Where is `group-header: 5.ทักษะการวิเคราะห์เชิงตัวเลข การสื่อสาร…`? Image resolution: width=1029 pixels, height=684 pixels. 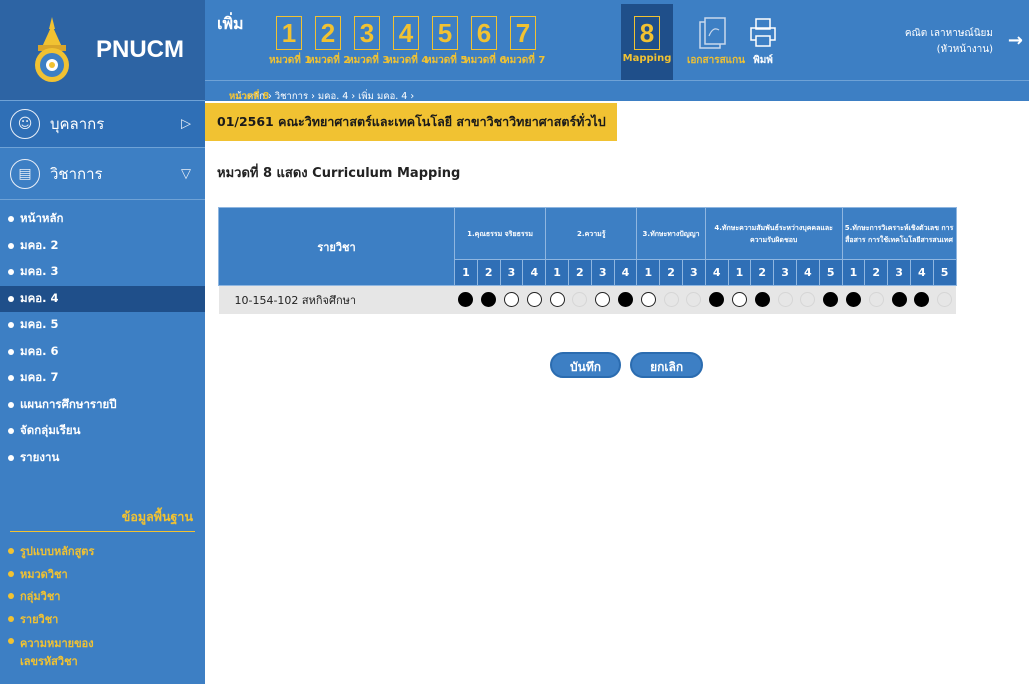 group-header: 5.ทักษะการวิเคราะห์เชิงตัวเลข การสื่อสาร… is located at coordinates (899, 233).